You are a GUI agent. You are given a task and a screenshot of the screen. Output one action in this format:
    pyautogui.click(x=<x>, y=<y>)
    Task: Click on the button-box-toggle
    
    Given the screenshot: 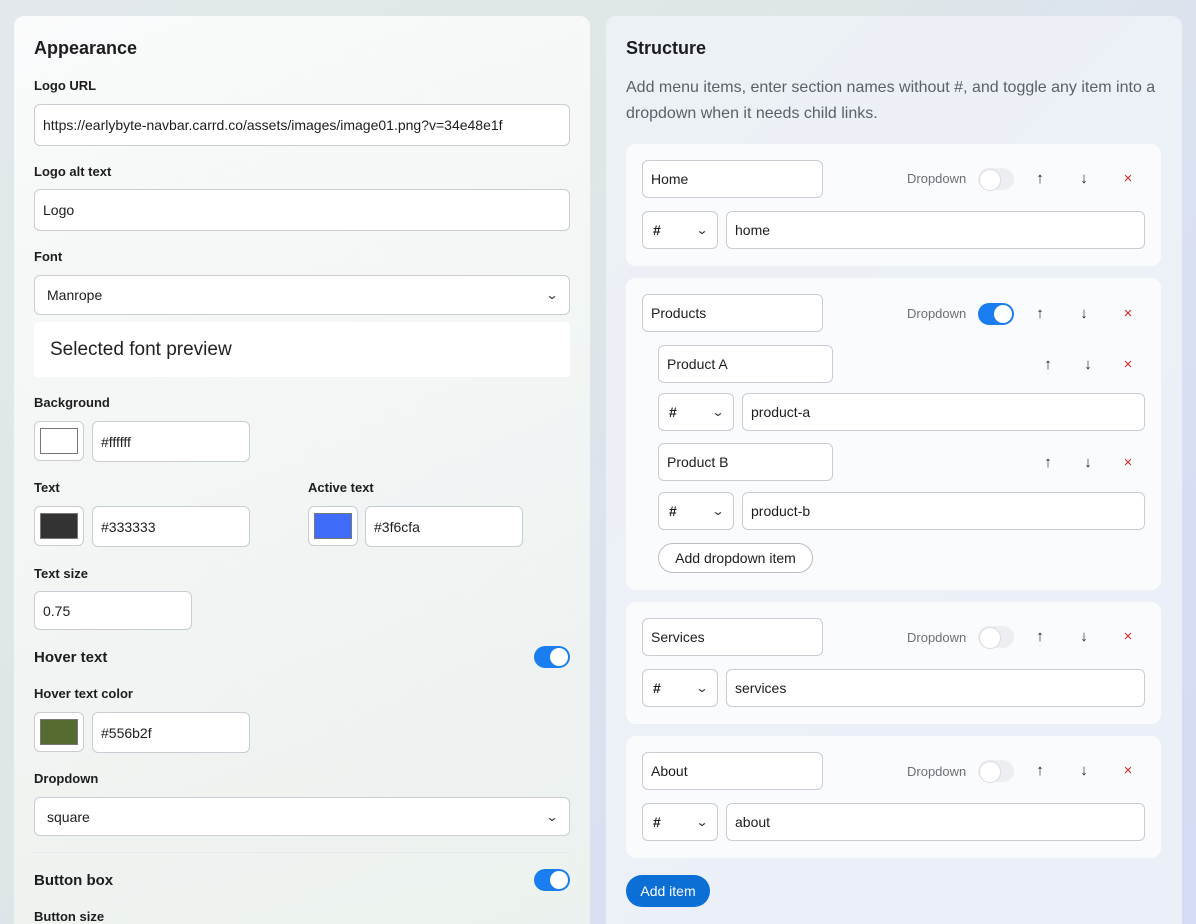 What is the action you would take?
    pyautogui.click(x=552, y=880)
    